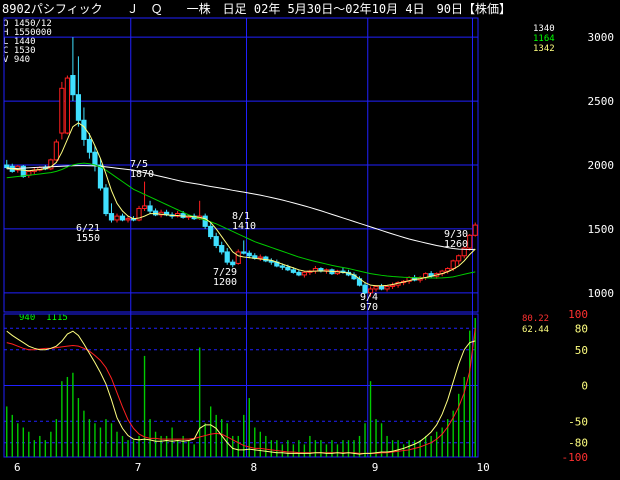 This screenshot has height=480, width=620. I want to click on oscillator-tick-label: 50, so click(581, 350).